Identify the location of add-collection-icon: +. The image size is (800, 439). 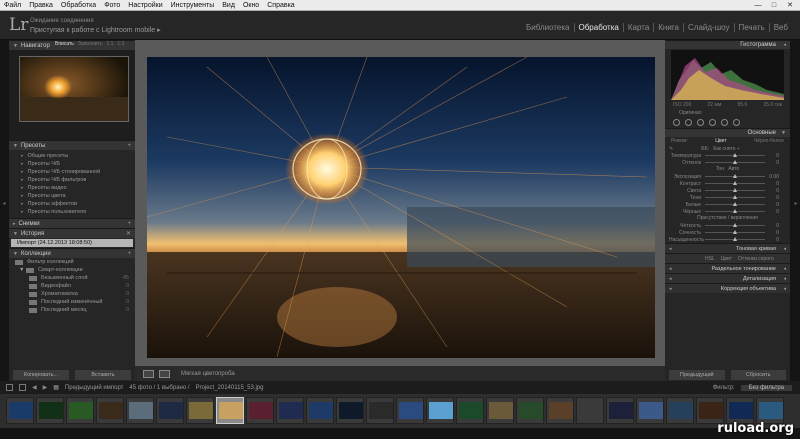
(129, 254).